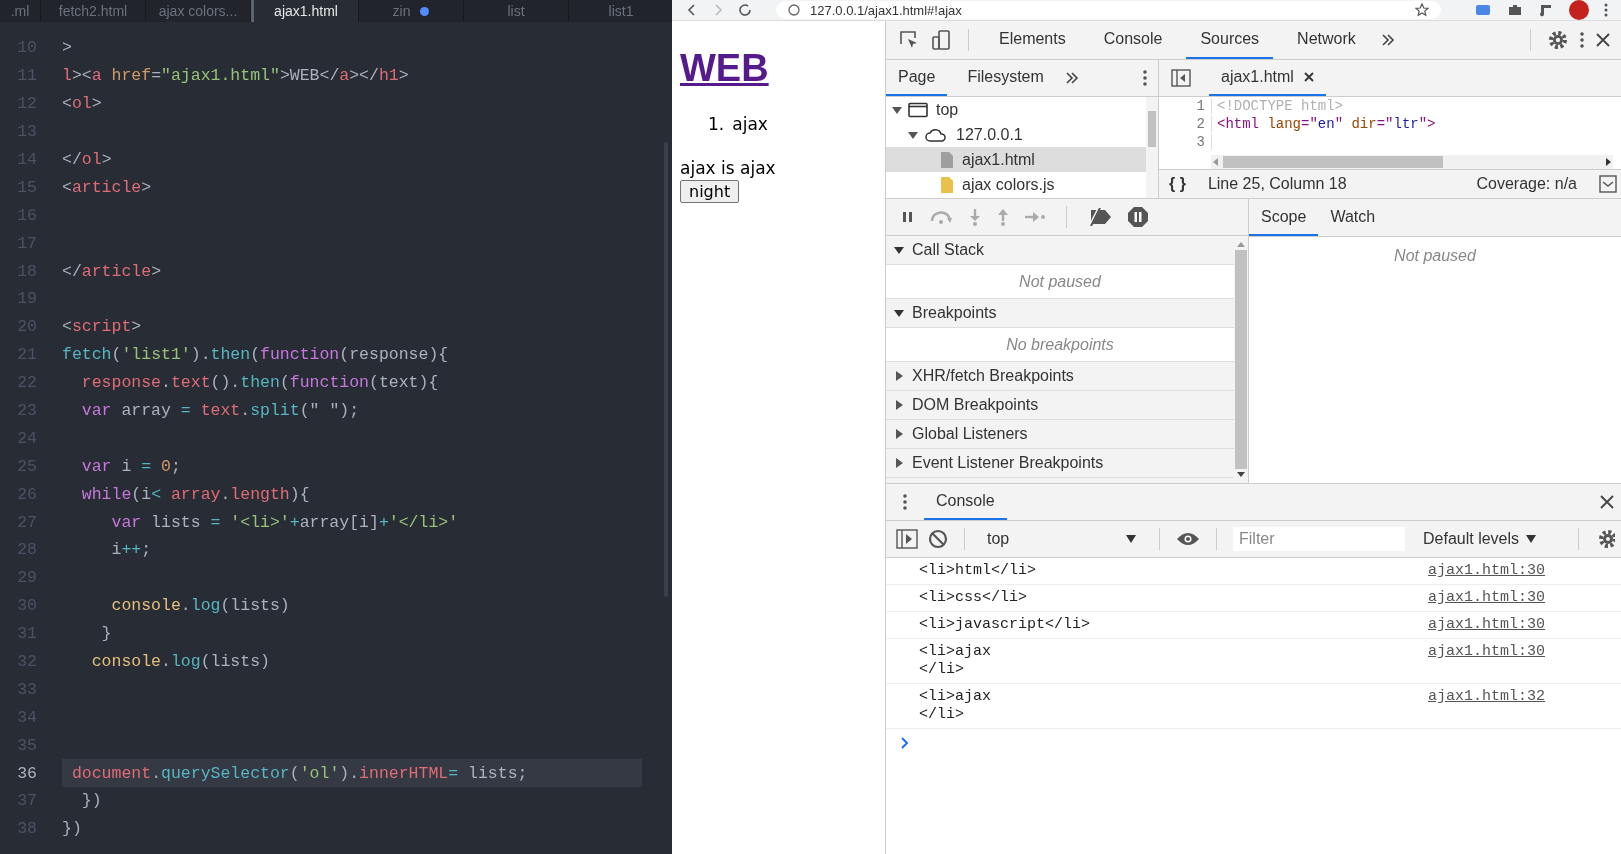 The height and width of the screenshot is (854, 1621). What do you see at coordinates (1579, 10) in the screenshot?
I see `avatar-icon` at bounding box center [1579, 10].